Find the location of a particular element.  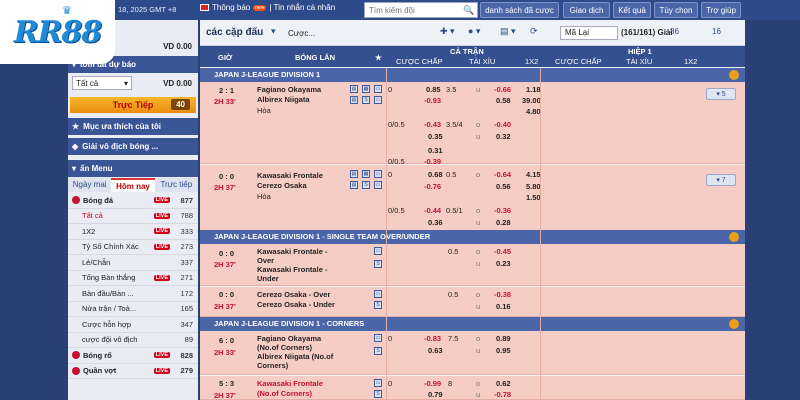

hide-menu-header: ▾ ẩn Menu is located at coordinates (133, 168).